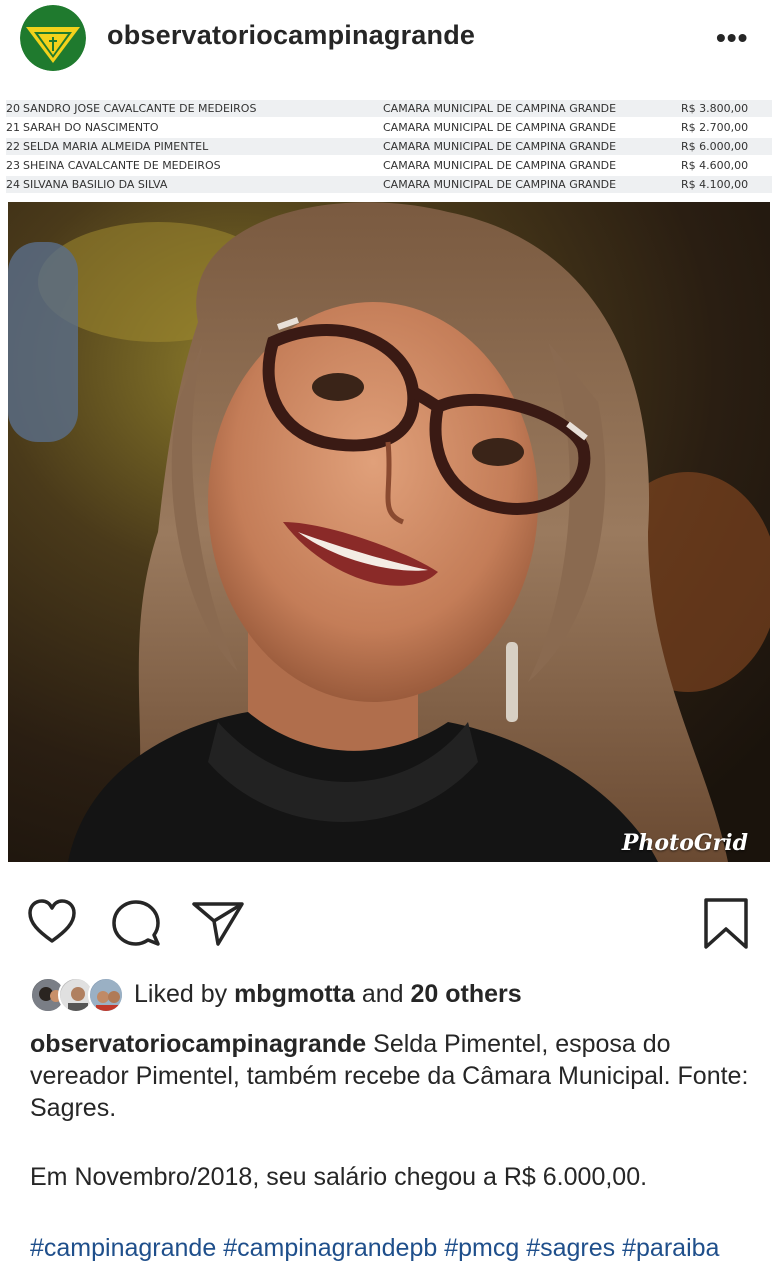 The height and width of the screenshot is (1280, 779). Describe the element at coordinates (136, 923) in the screenshot. I see `comment-bubble-icon` at that location.